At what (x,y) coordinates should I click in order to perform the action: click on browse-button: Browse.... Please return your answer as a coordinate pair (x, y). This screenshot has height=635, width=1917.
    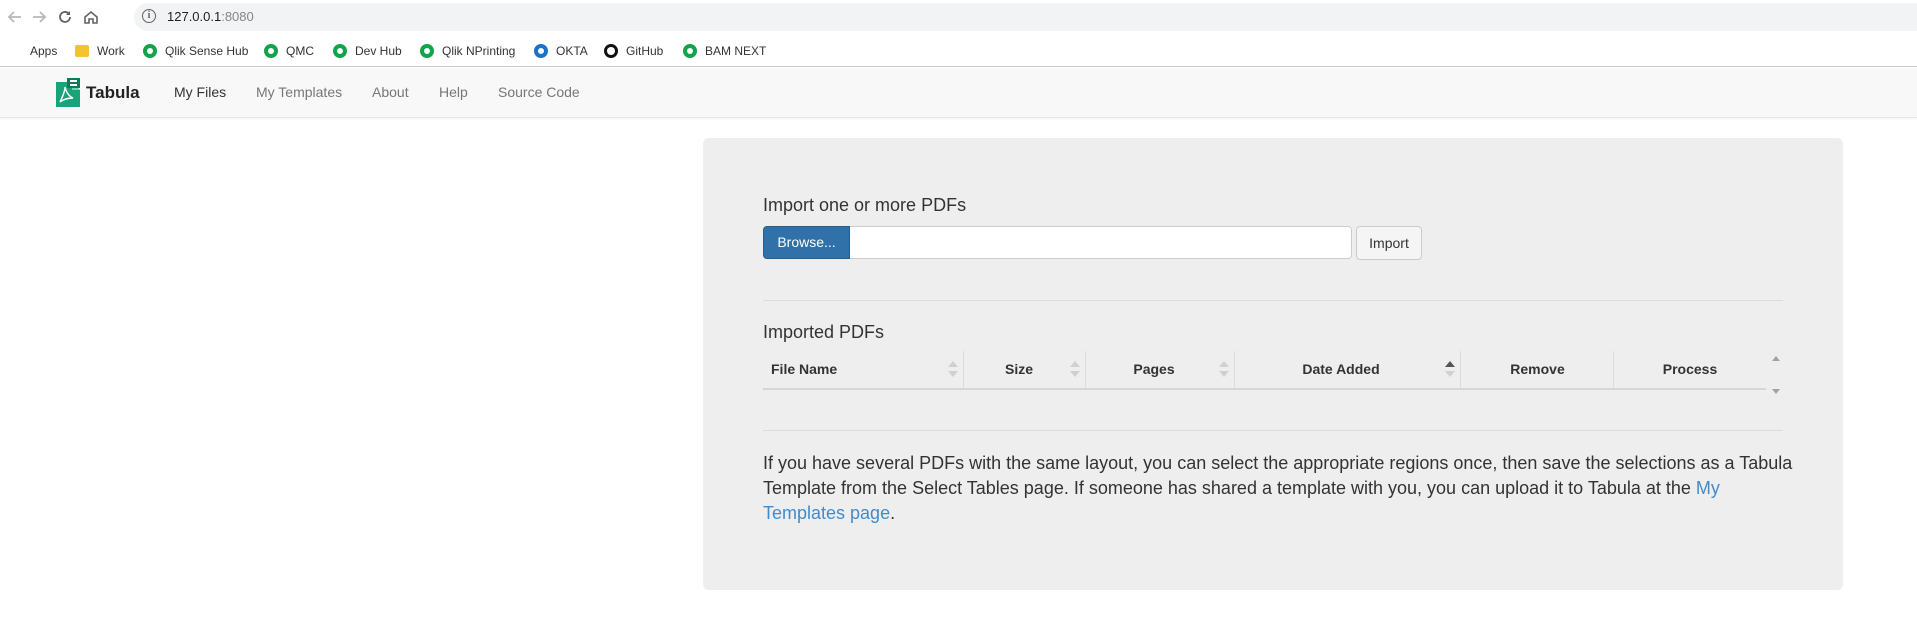
    Looking at the image, I should click on (806, 242).